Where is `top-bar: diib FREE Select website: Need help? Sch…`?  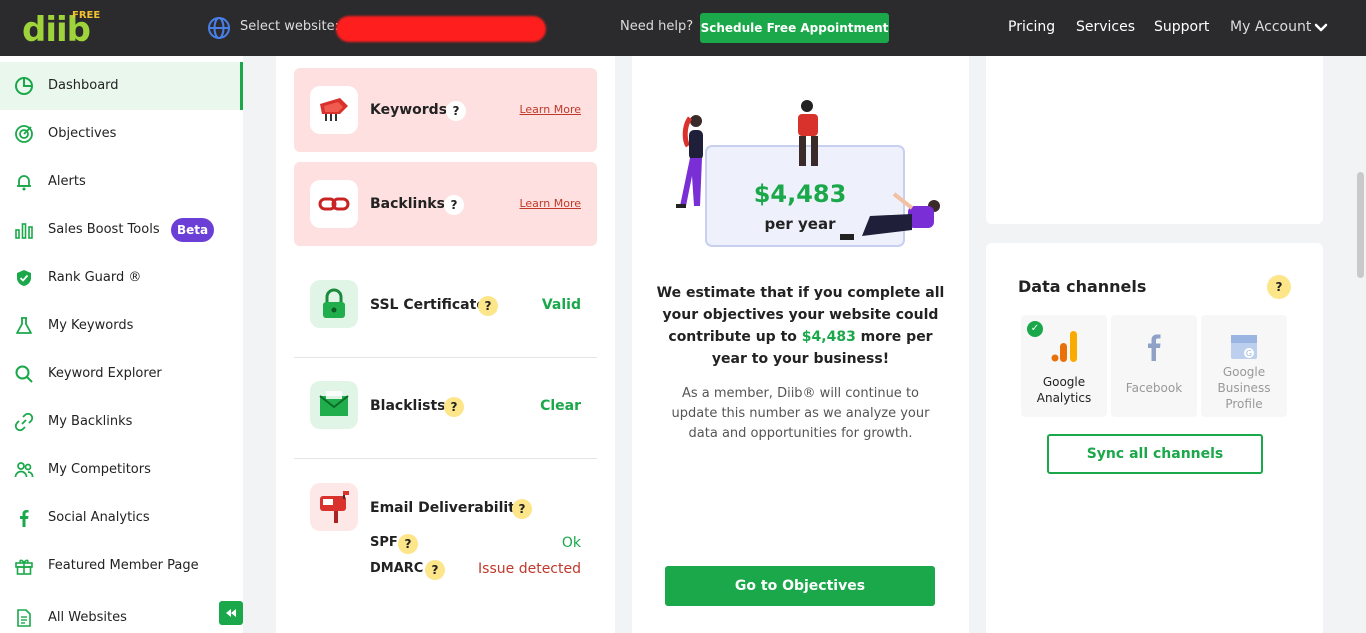
top-bar: diib FREE Select website: Need help? Sch… is located at coordinates (683, 28).